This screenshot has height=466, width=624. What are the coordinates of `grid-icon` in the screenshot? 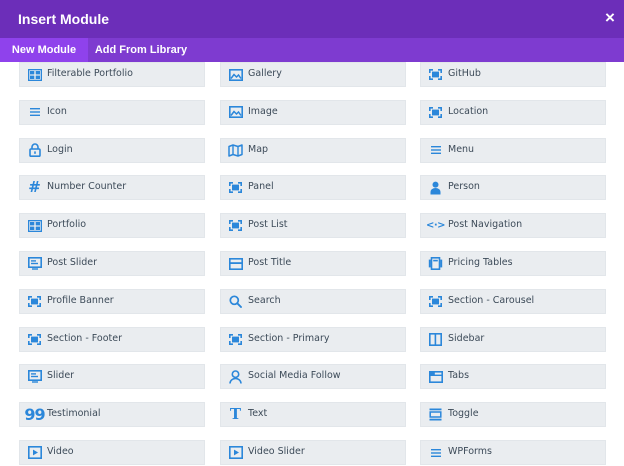 It's located at (34, 74).